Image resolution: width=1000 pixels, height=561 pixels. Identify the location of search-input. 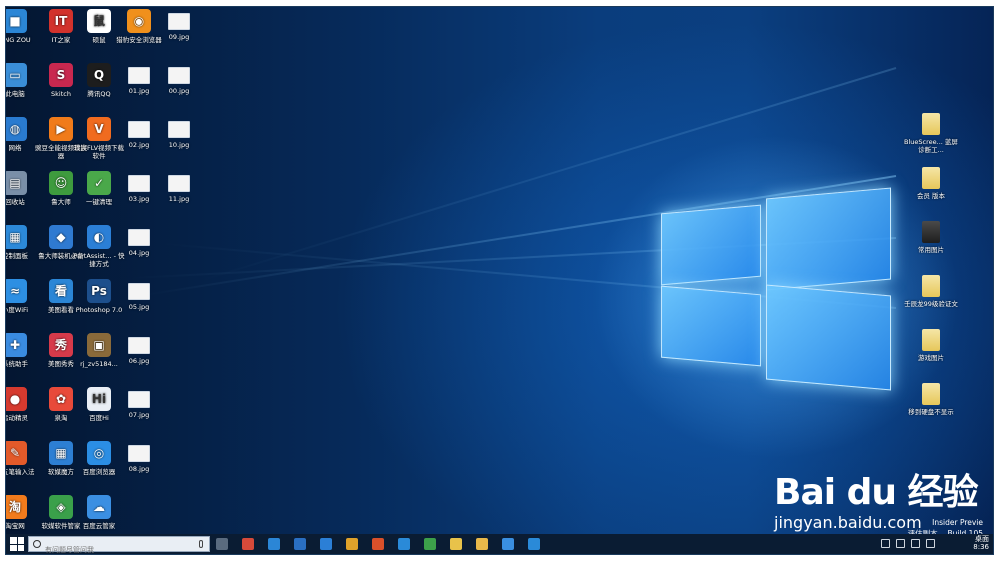
(119, 548).